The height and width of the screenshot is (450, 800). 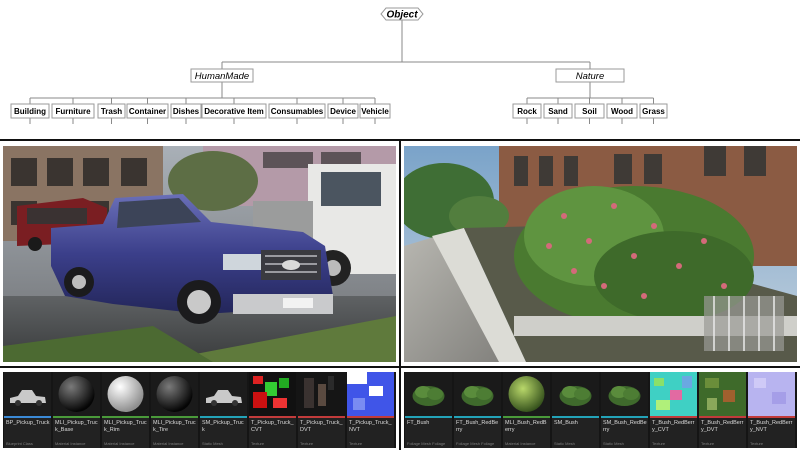 What do you see at coordinates (212, 443) in the screenshot?
I see `asset-type: Static Mesh` at bounding box center [212, 443].